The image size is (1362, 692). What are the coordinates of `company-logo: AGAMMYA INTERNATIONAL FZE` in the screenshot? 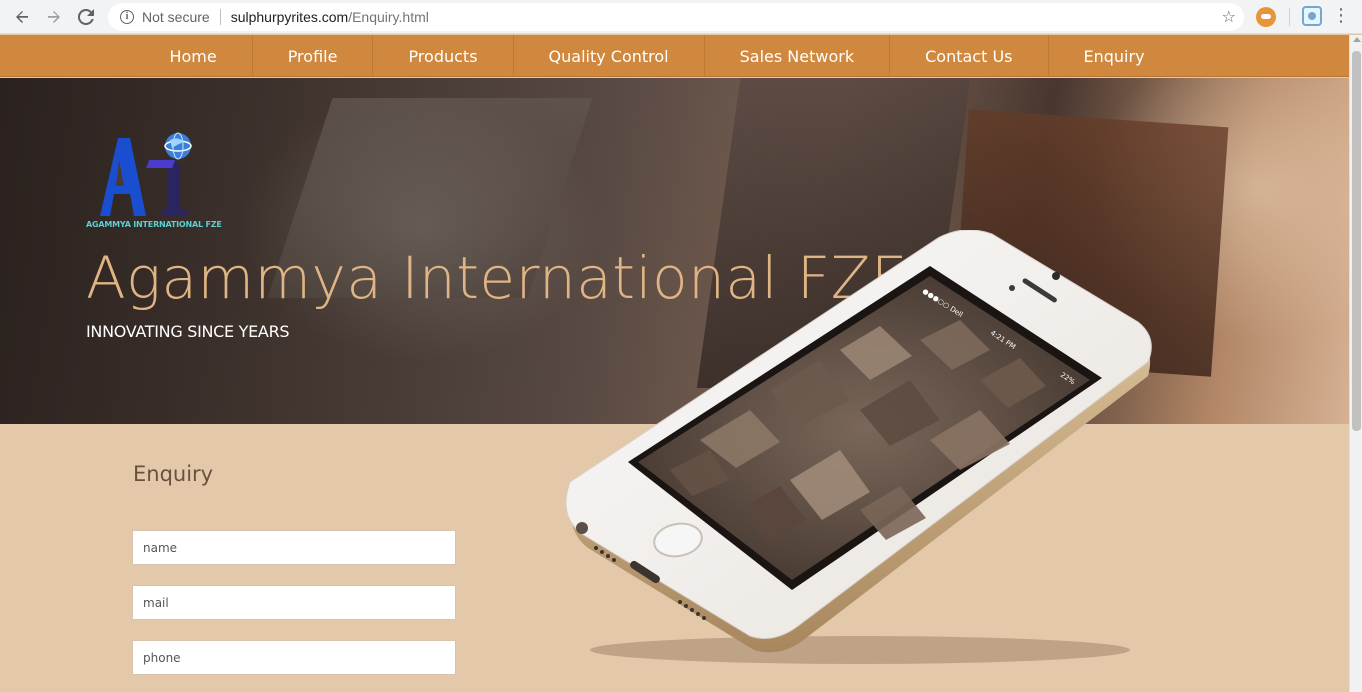 It's located at (161, 182).